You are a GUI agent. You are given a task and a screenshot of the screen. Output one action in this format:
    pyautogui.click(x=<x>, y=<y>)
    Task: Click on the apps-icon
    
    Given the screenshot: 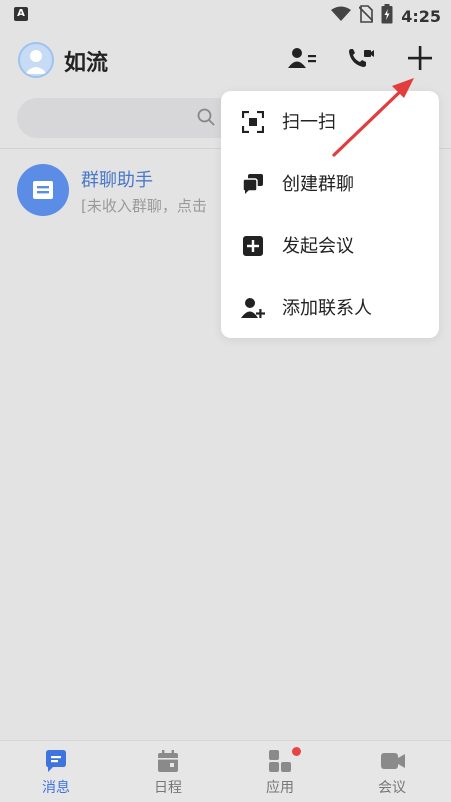 What is the action you would take?
    pyautogui.click(x=280, y=761)
    